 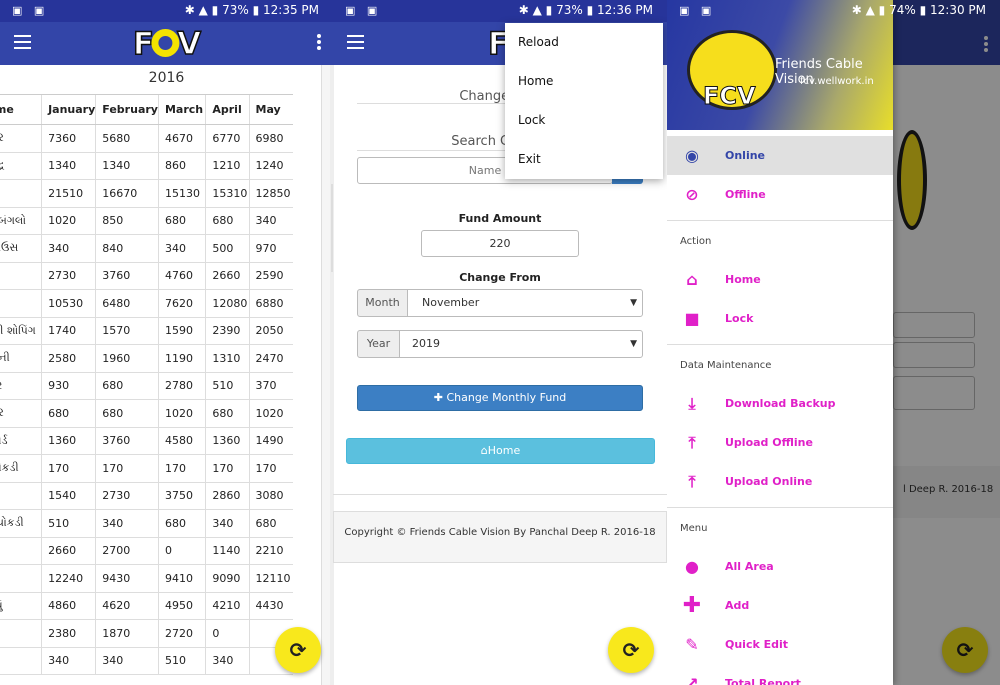 What do you see at coordinates (780, 279) in the screenshot?
I see `drawer-item-home: ⌂ Home` at bounding box center [780, 279].